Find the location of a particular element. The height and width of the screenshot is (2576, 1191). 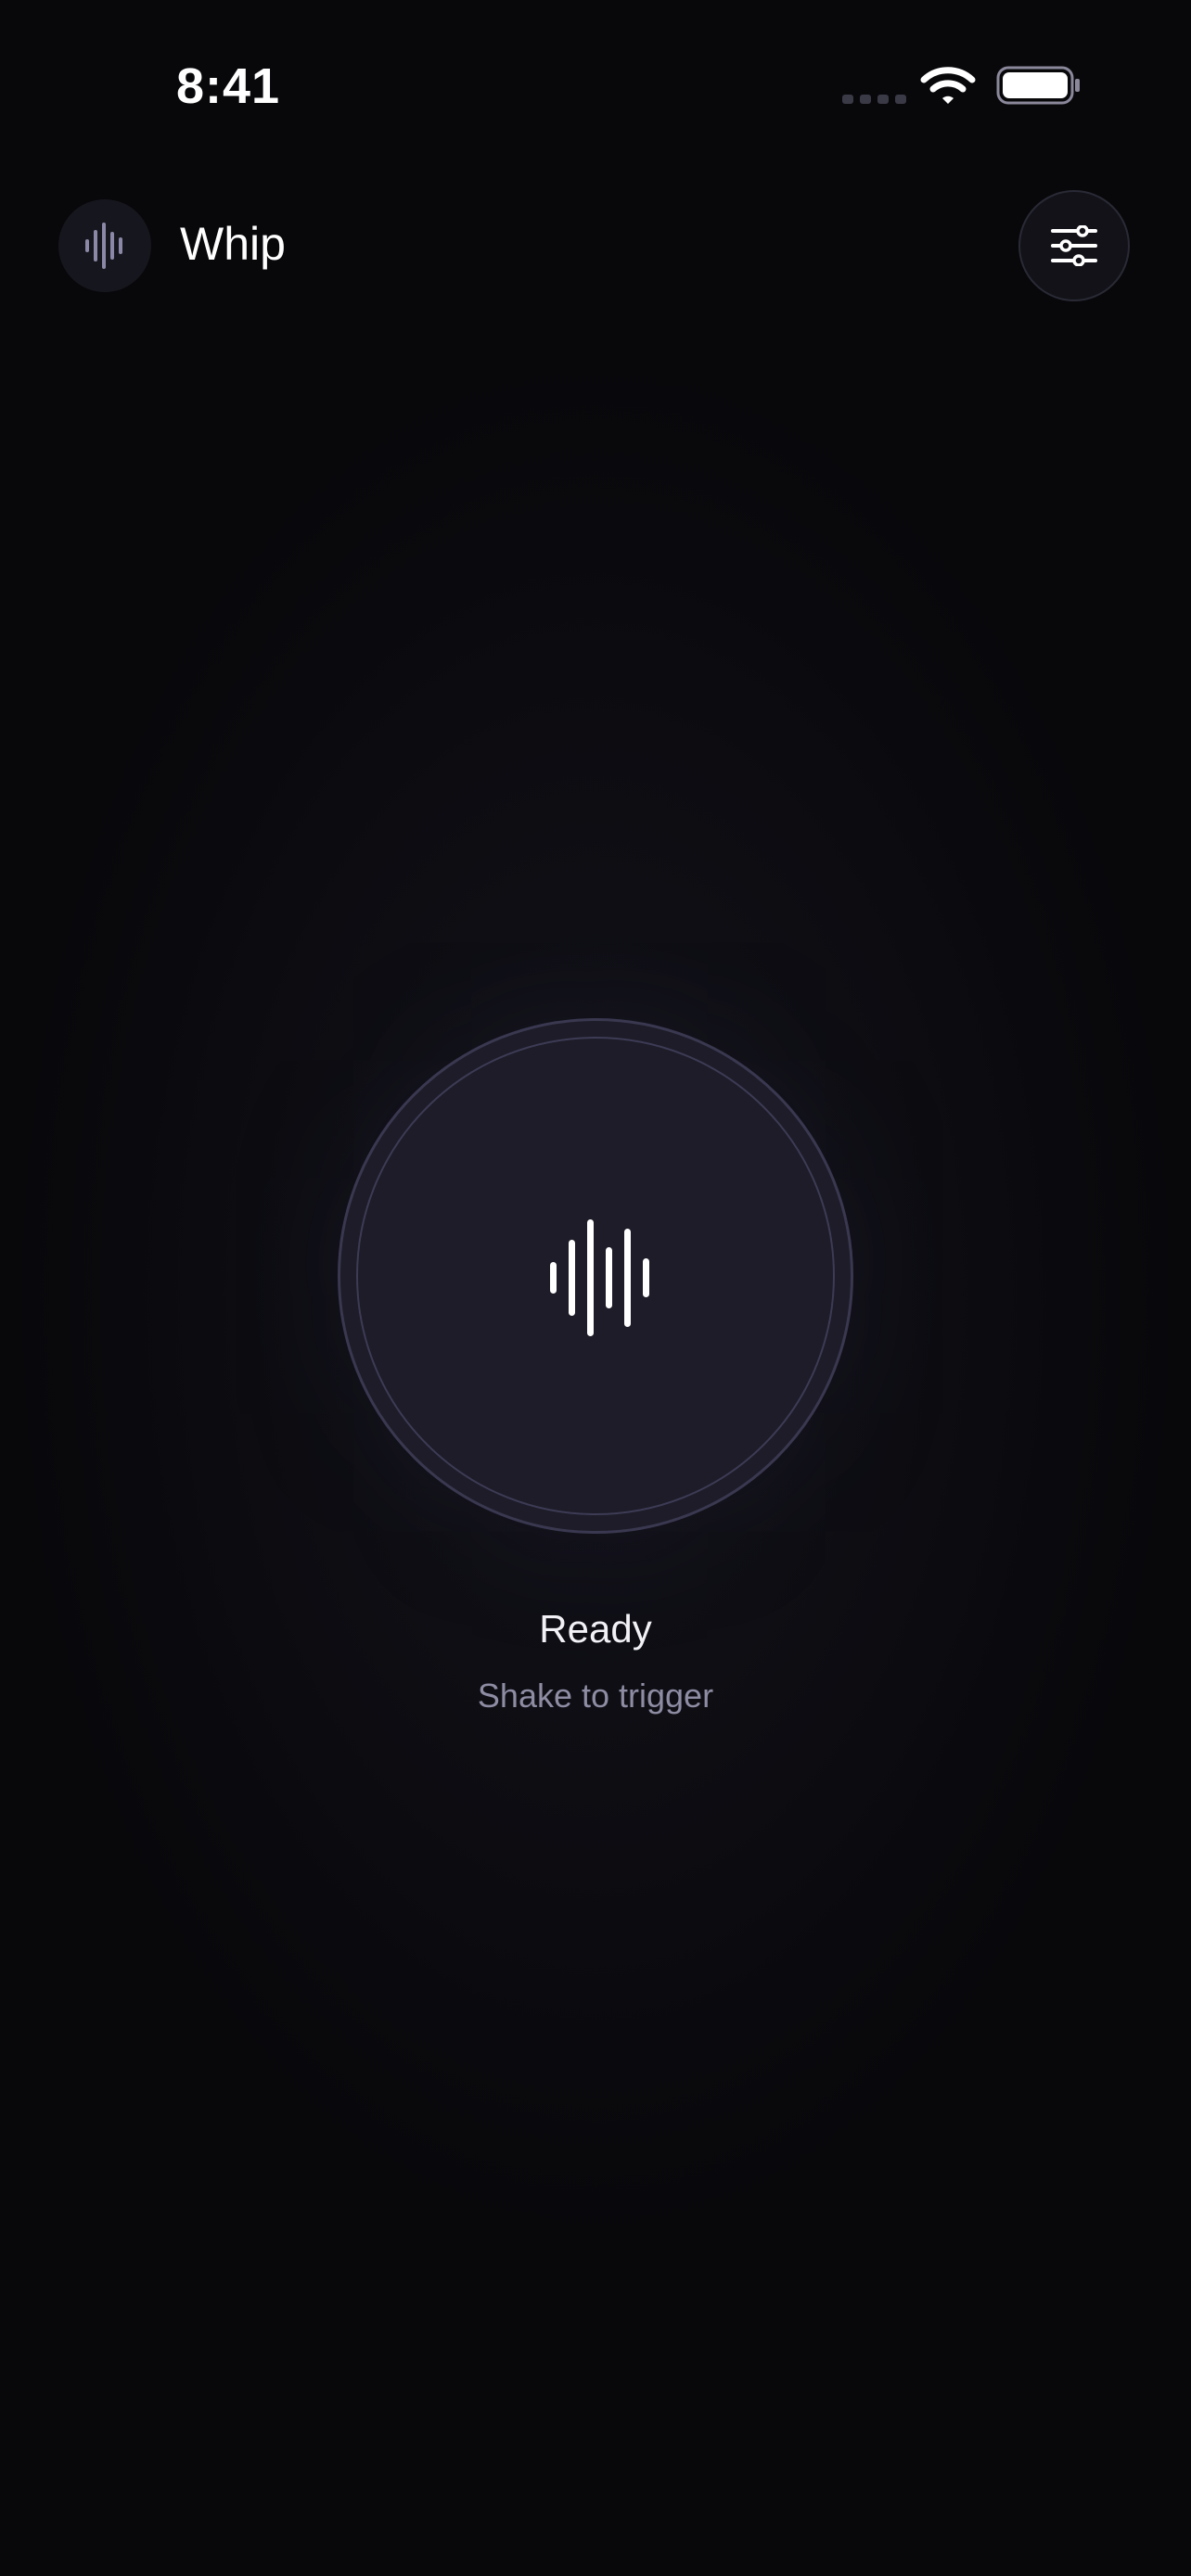

app-logo is located at coordinates (104, 246).